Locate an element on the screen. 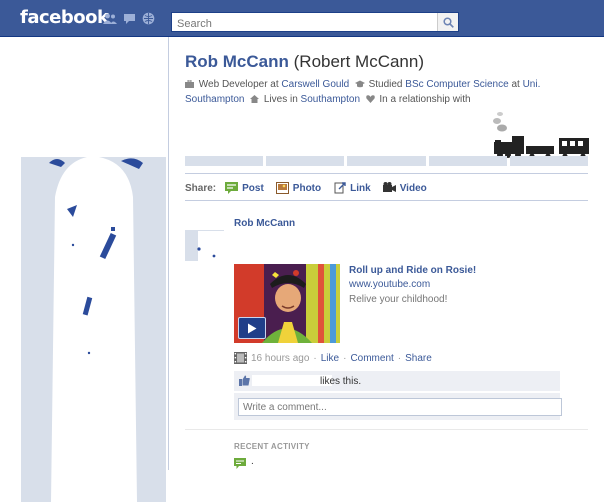  lives-label: Lives in is located at coordinates (280, 99).